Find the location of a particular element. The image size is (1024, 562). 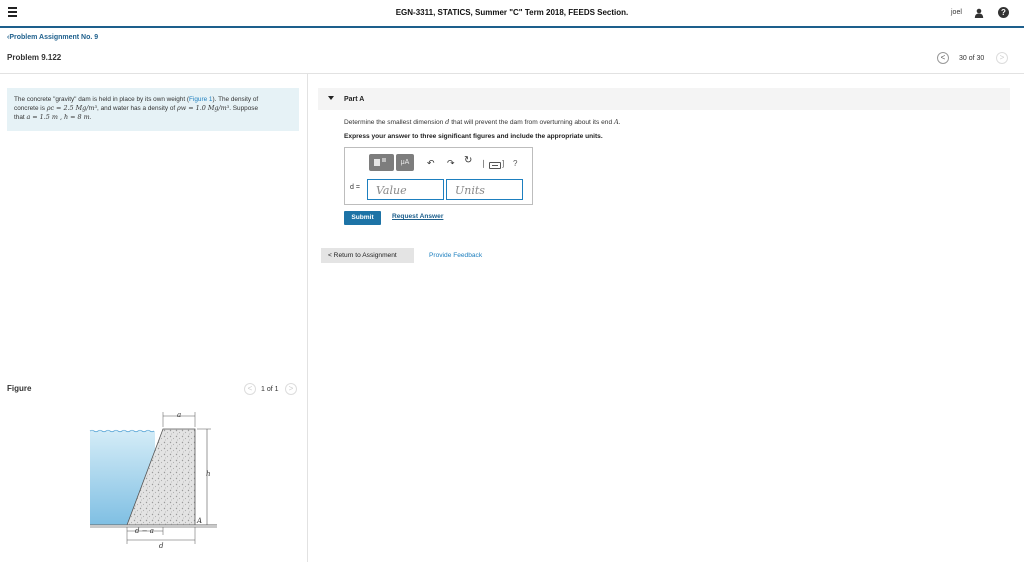

templates-button is located at coordinates (381, 162).